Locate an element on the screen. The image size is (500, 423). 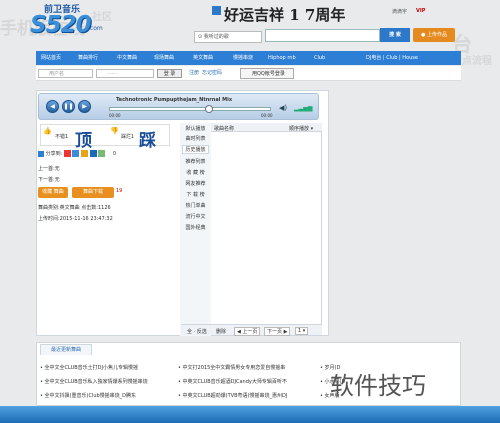
list-item: • 全中文抖飘(重音乐)Club慢摇串烧_D腾东 is located at coordinates (88, 395).